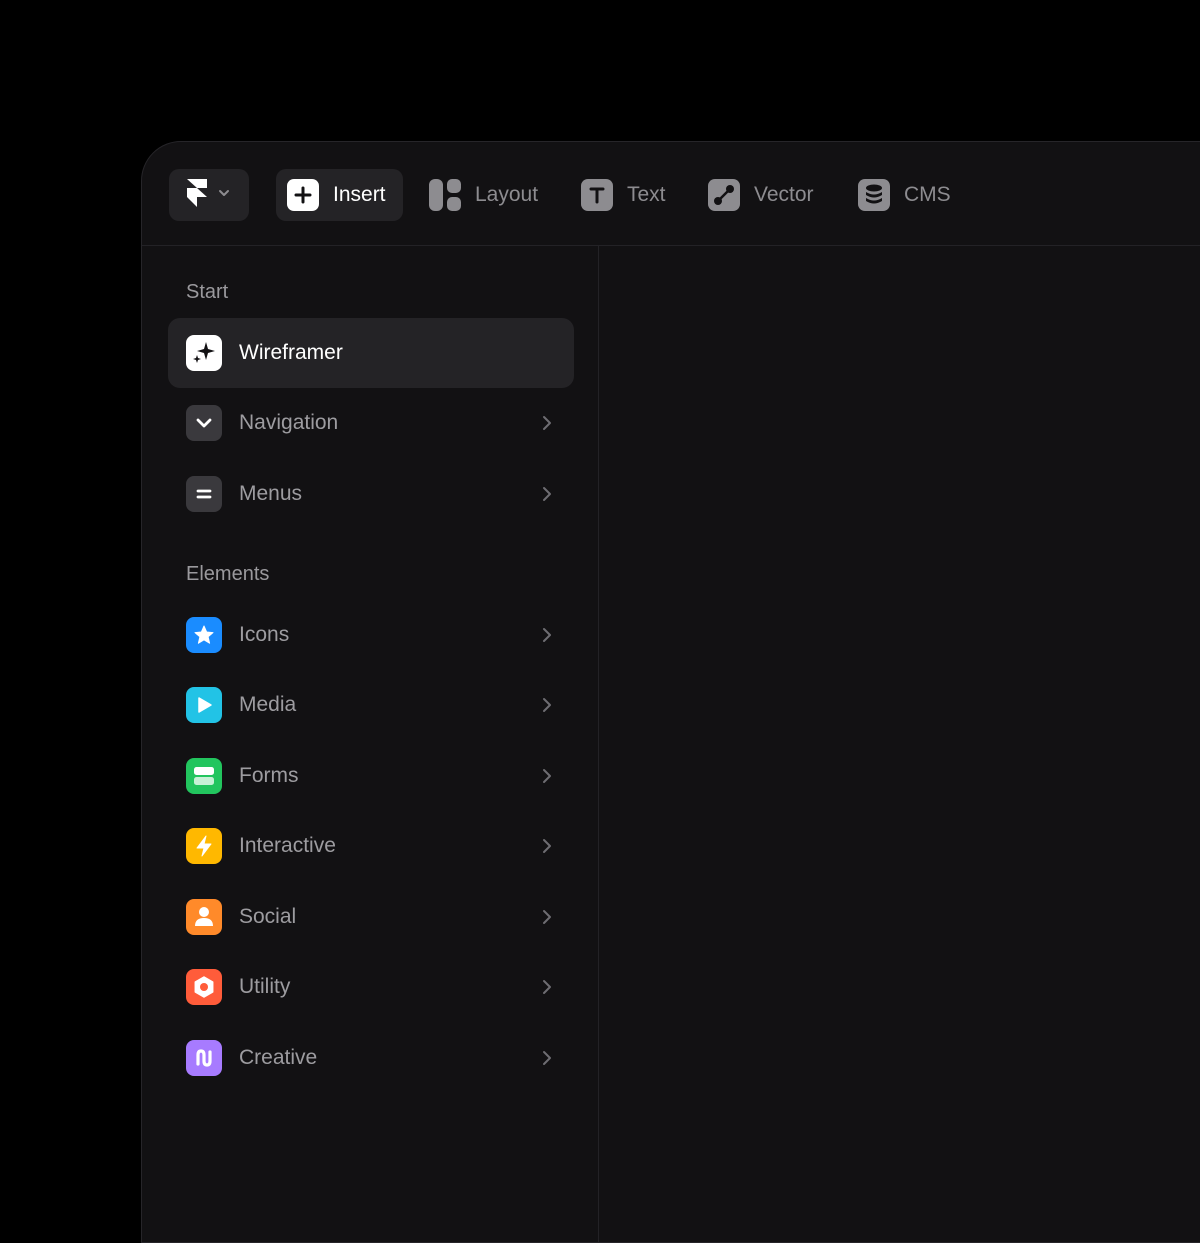  I want to click on toolbar-cms-button: CMS, so click(907, 195).